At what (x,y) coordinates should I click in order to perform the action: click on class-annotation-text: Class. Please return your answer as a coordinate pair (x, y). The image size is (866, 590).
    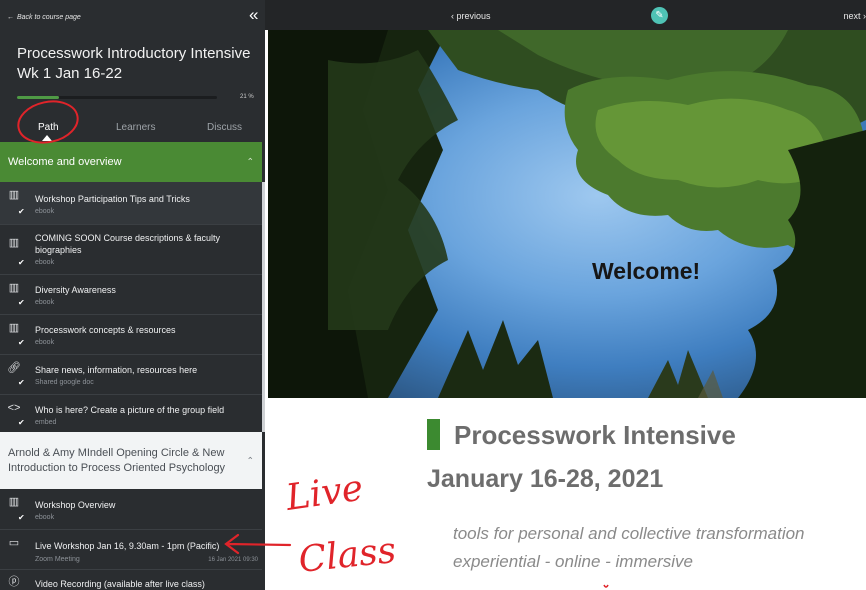
    Looking at the image, I should click on (347, 555).